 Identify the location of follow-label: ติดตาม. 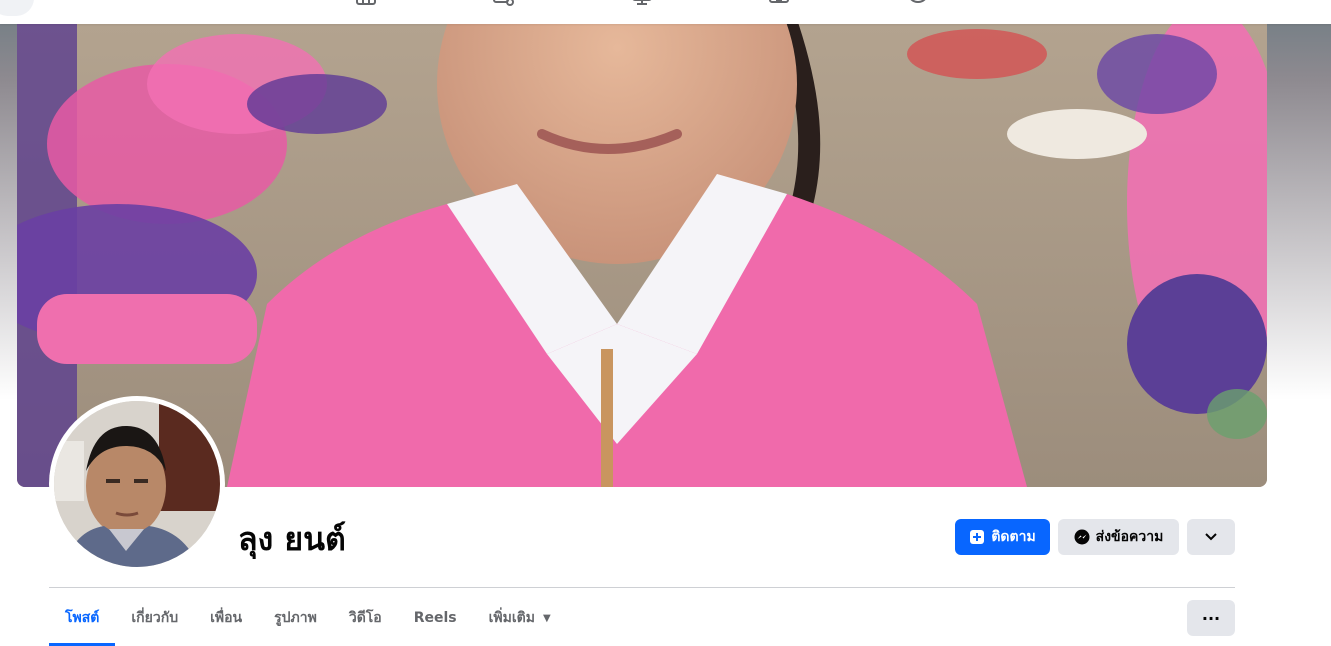
(1013, 537).